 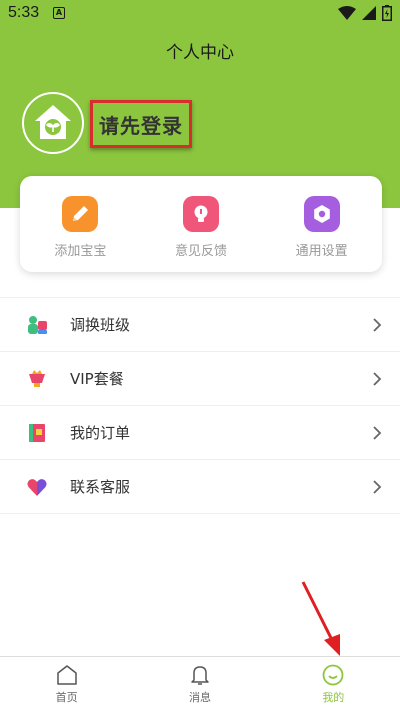 I want to click on menu-label-vip: VIP套餐, so click(x=97, y=379).